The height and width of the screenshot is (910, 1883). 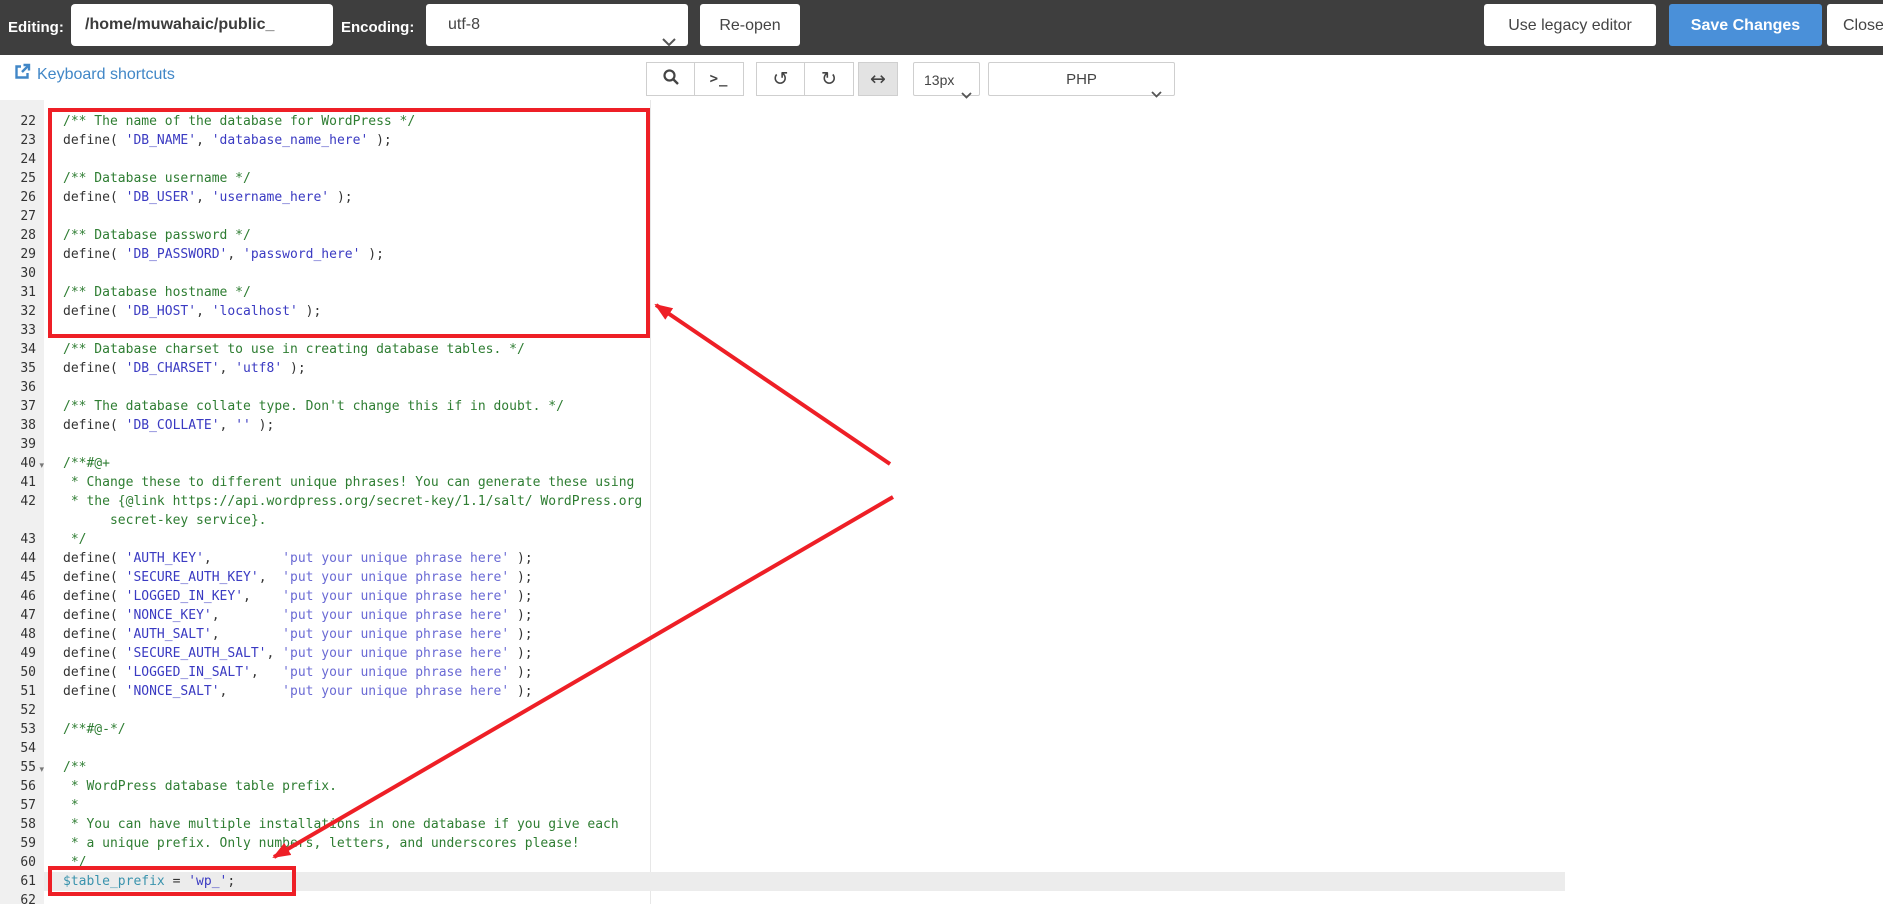 I want to click on line-number: 46, so click(x=22, y=596).